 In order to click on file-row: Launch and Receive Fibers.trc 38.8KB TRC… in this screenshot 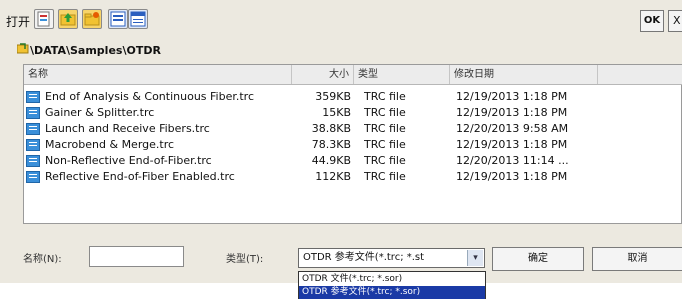, I will do `click(353, 129)`.